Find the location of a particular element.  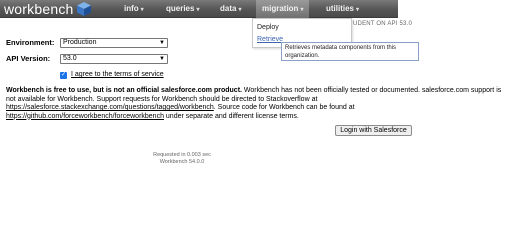

logo-text: workbench is located at coordinates (39, 9).